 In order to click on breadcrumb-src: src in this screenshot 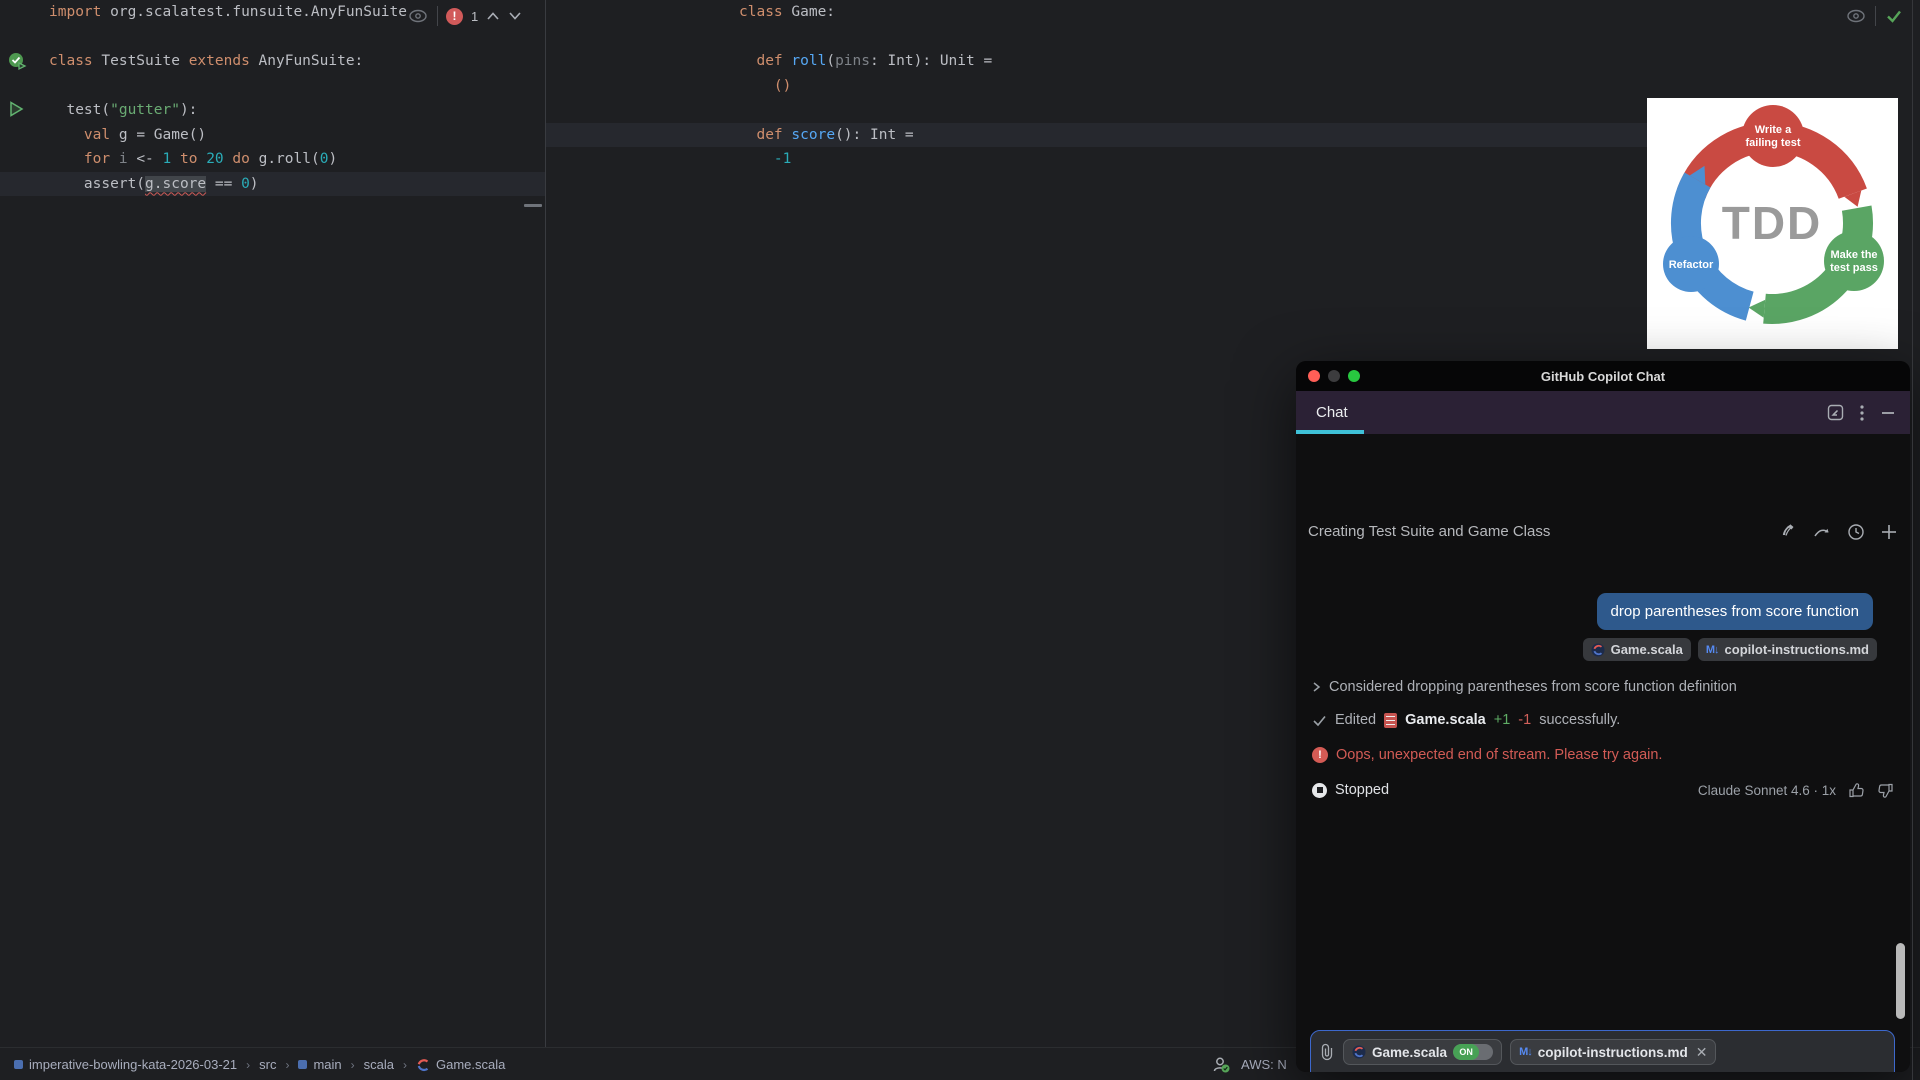, I will do `click(267, 1064)`.